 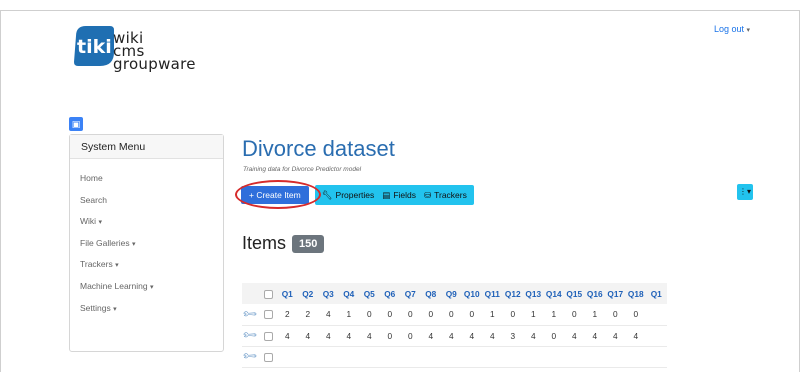 I want to click on column-header: Q2, so click(x=308, y=293).